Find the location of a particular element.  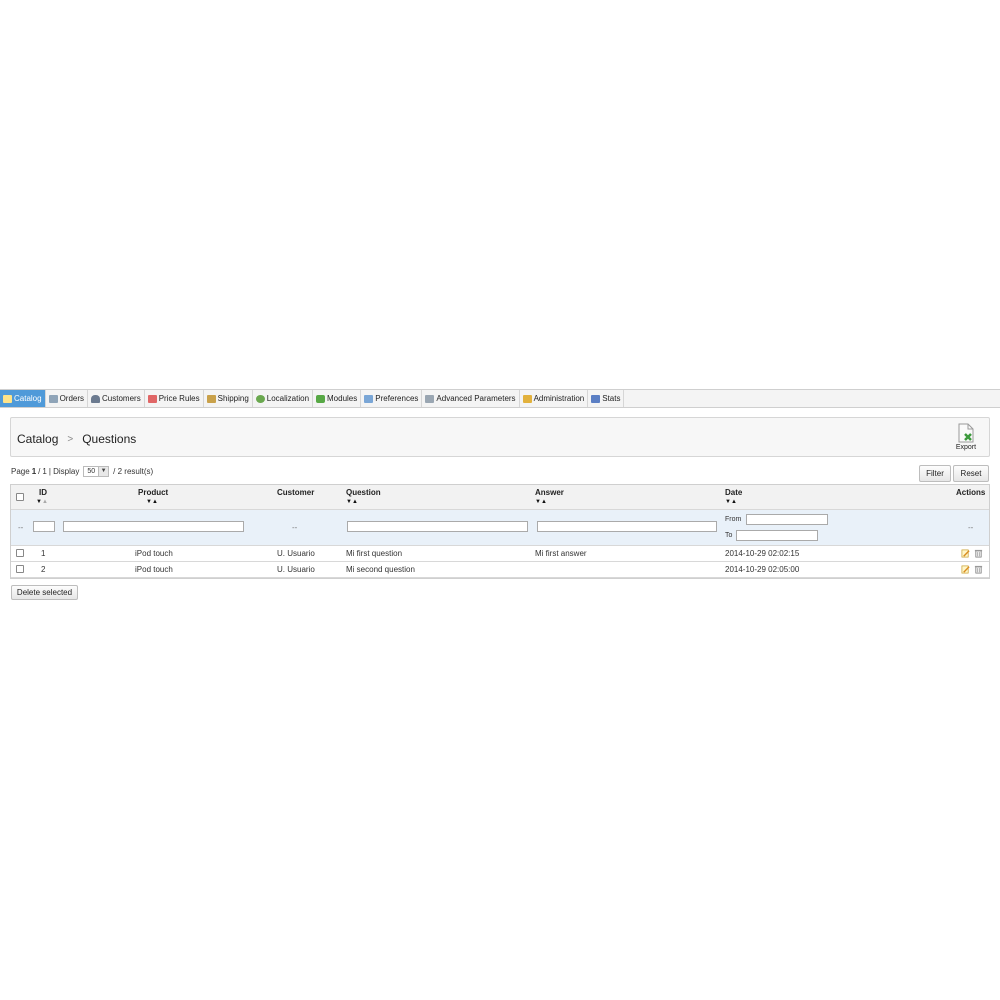

page-total: 1 is located at coordinates (44, 471).